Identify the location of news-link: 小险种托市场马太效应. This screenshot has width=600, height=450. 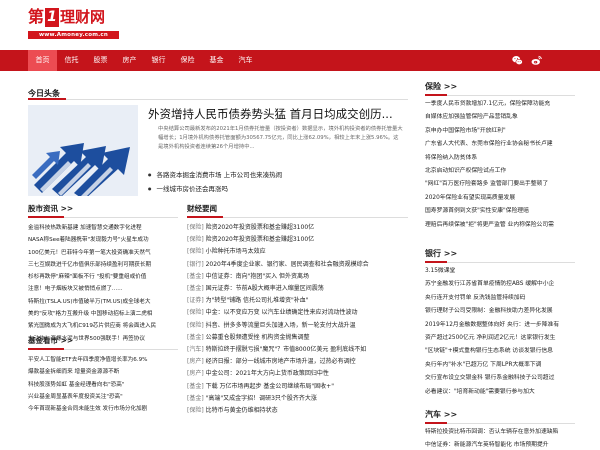
(235, 251).